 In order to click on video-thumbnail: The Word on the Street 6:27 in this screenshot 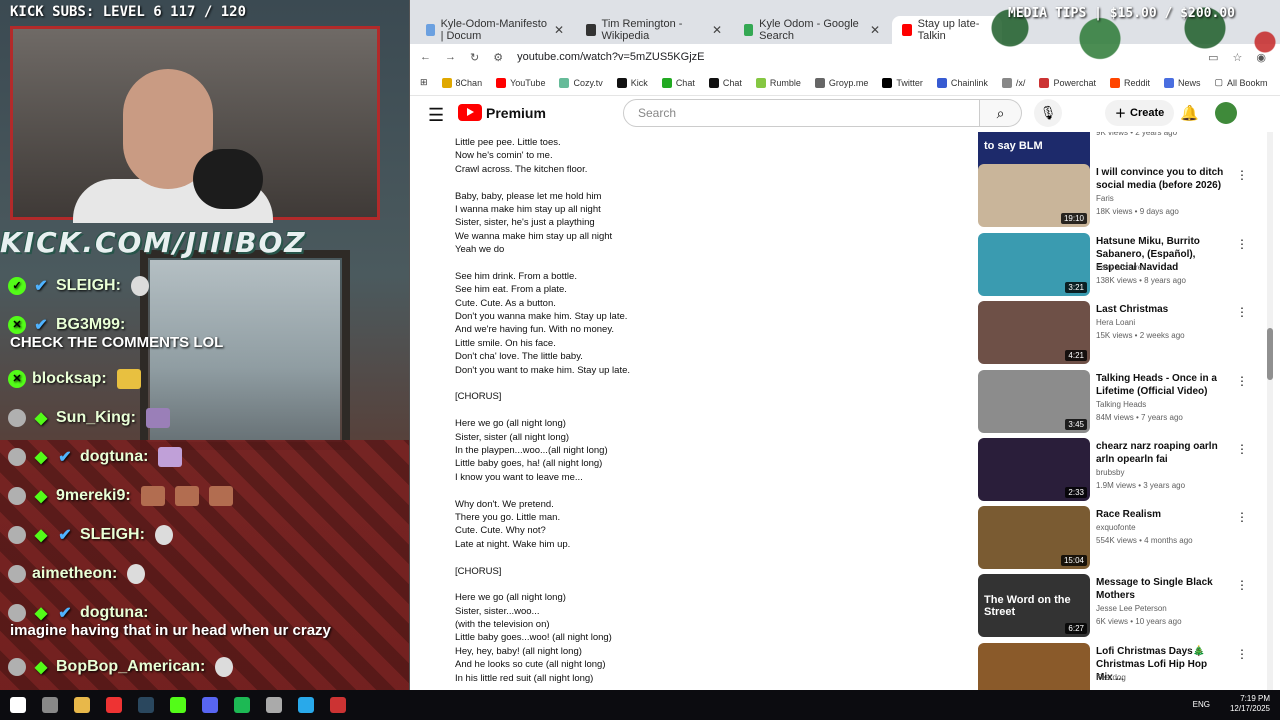, I will do `click(1034, 605)`.